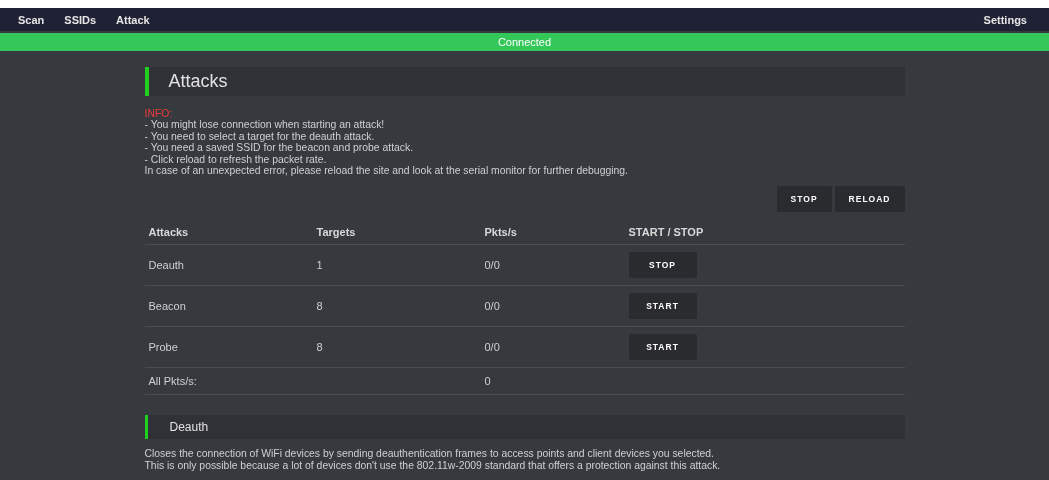  What do you see at coordinates (487, 381) in the screenshot?
I see `table-cell: 0` at bounding box center [487, 381].